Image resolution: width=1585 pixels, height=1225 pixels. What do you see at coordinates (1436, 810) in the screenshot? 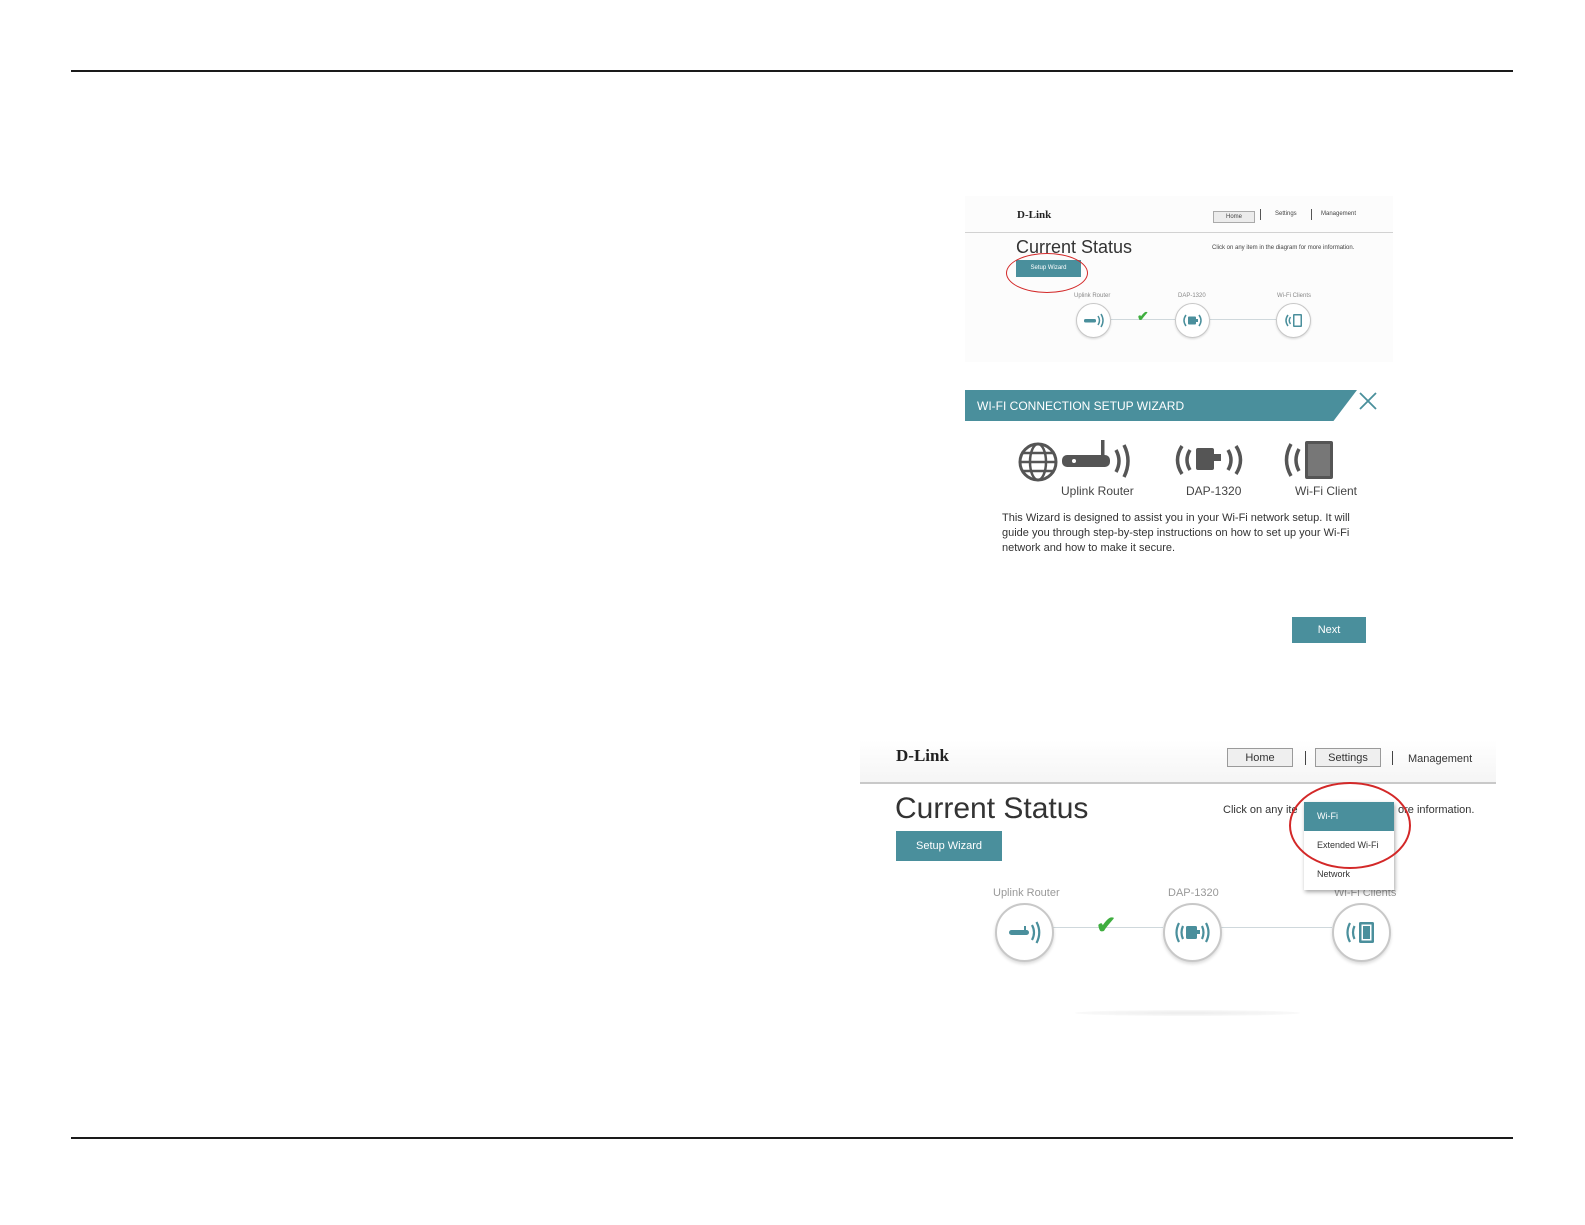
I see `diagram-hint-right: ore information.` at bounding box center [1436, 810].